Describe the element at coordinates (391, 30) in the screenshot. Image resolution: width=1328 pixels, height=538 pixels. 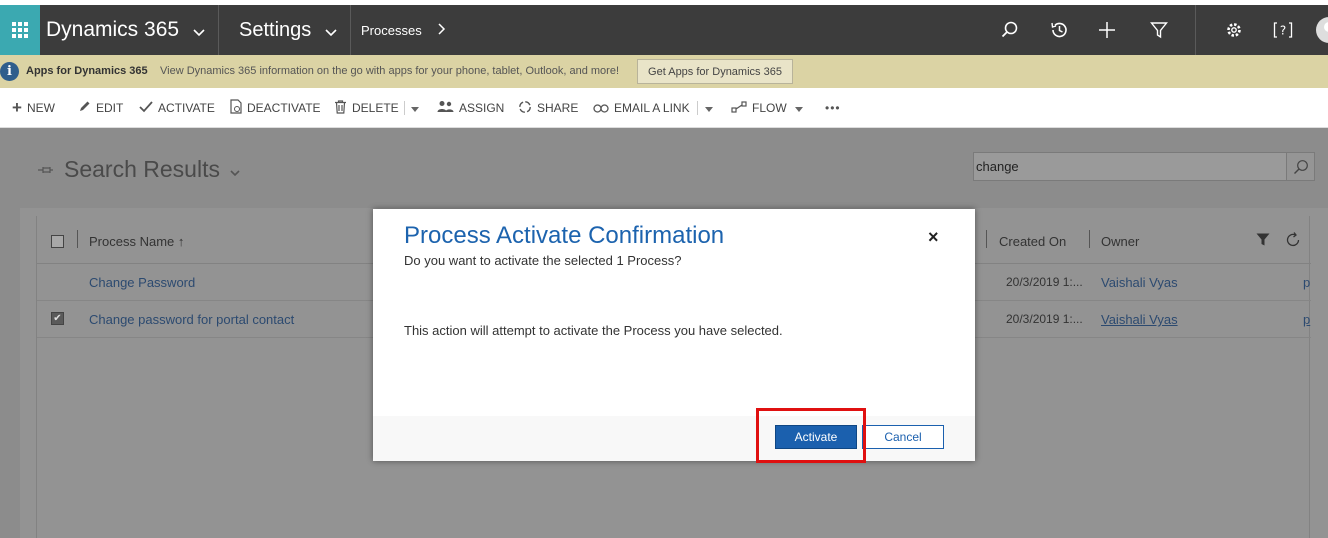
I see `breadcrumb-processes: Processes` at that location.